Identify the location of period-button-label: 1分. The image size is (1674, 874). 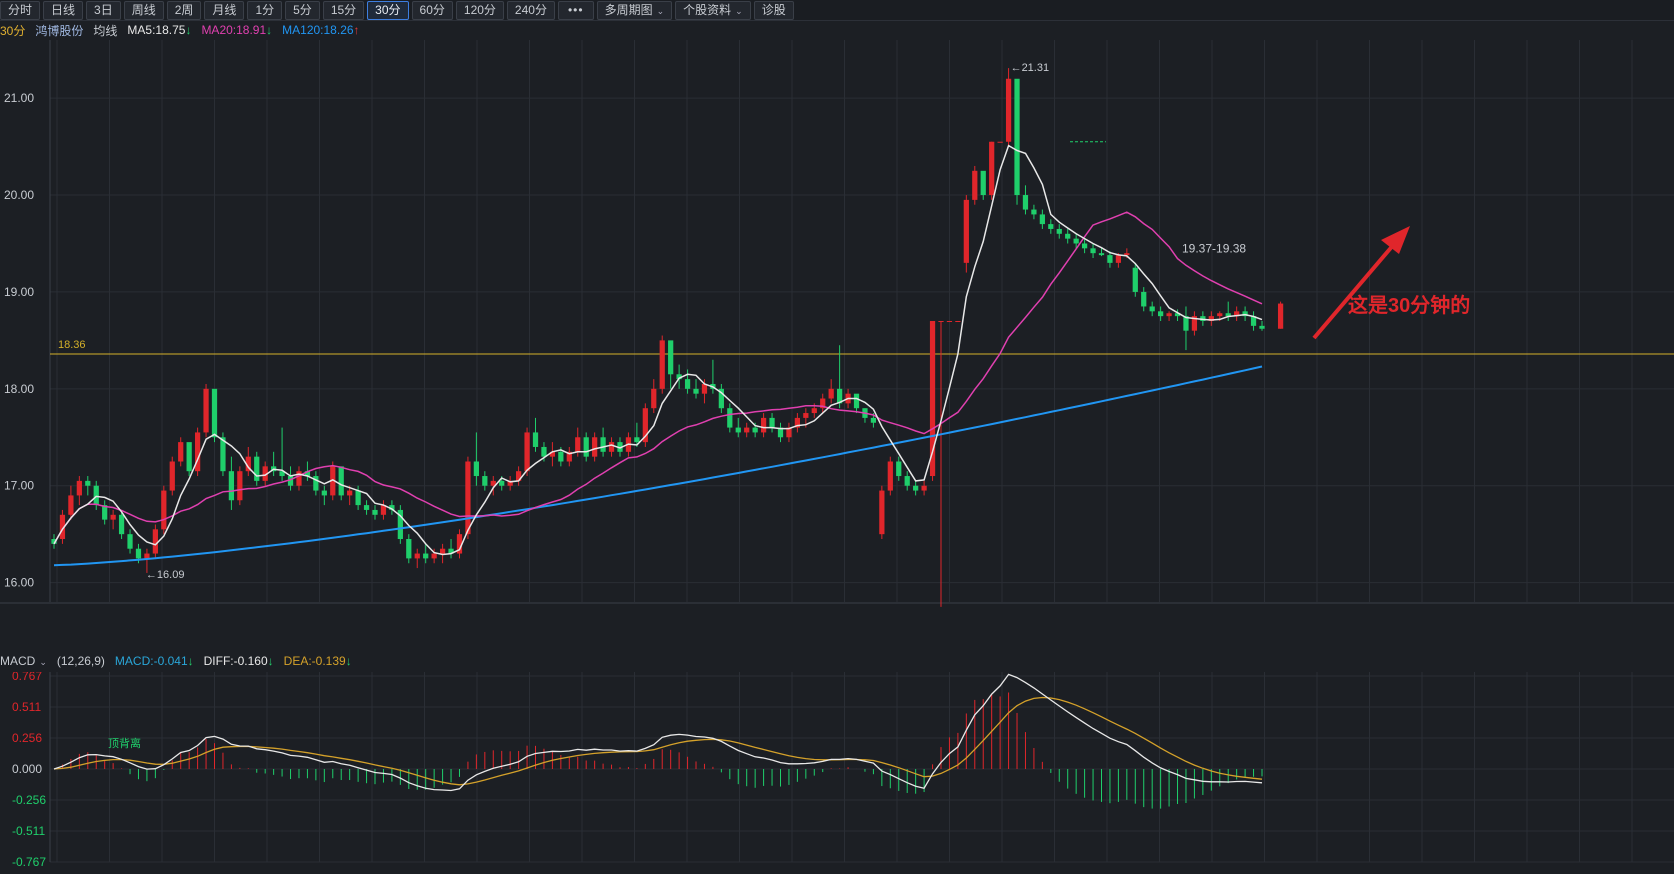
(265, 9).